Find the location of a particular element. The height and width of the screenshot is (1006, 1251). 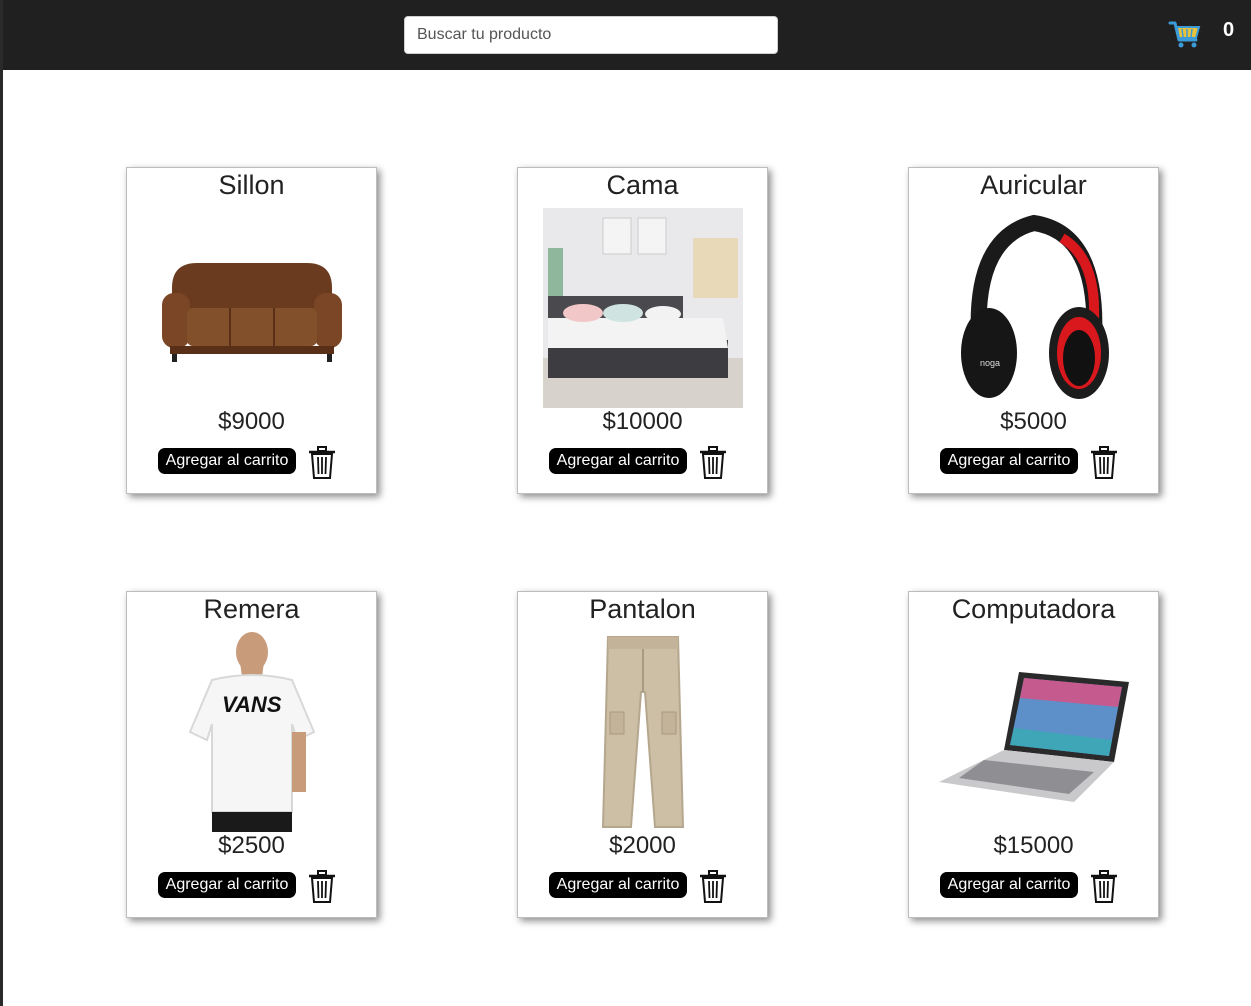

shopping-cart-icon is located at coordinates (1185, 35).